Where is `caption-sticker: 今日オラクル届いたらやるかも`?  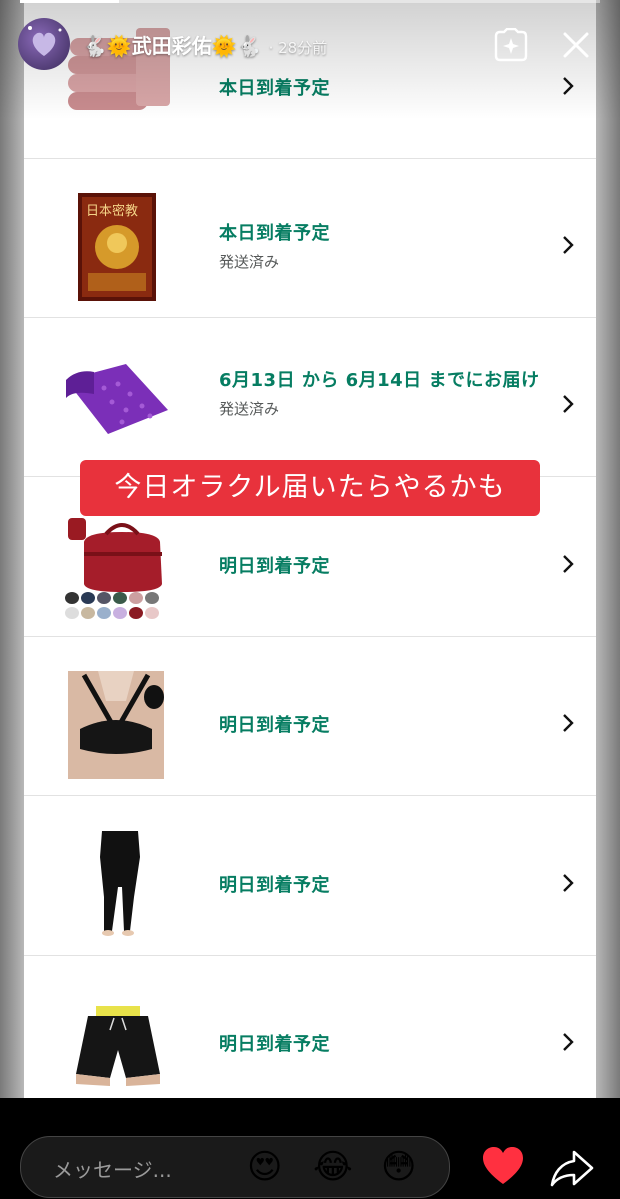 caption-sticker: 今日オラクル届いたらやるかも is located at coordinates (310, 488).